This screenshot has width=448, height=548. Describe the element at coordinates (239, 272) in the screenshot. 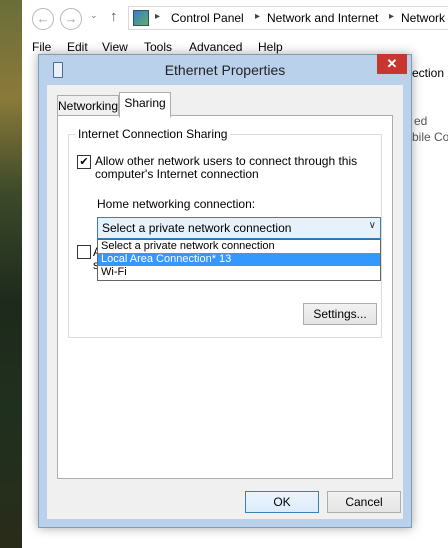

I see `dropdown-option-wifi: Wi-Fi` at that location.